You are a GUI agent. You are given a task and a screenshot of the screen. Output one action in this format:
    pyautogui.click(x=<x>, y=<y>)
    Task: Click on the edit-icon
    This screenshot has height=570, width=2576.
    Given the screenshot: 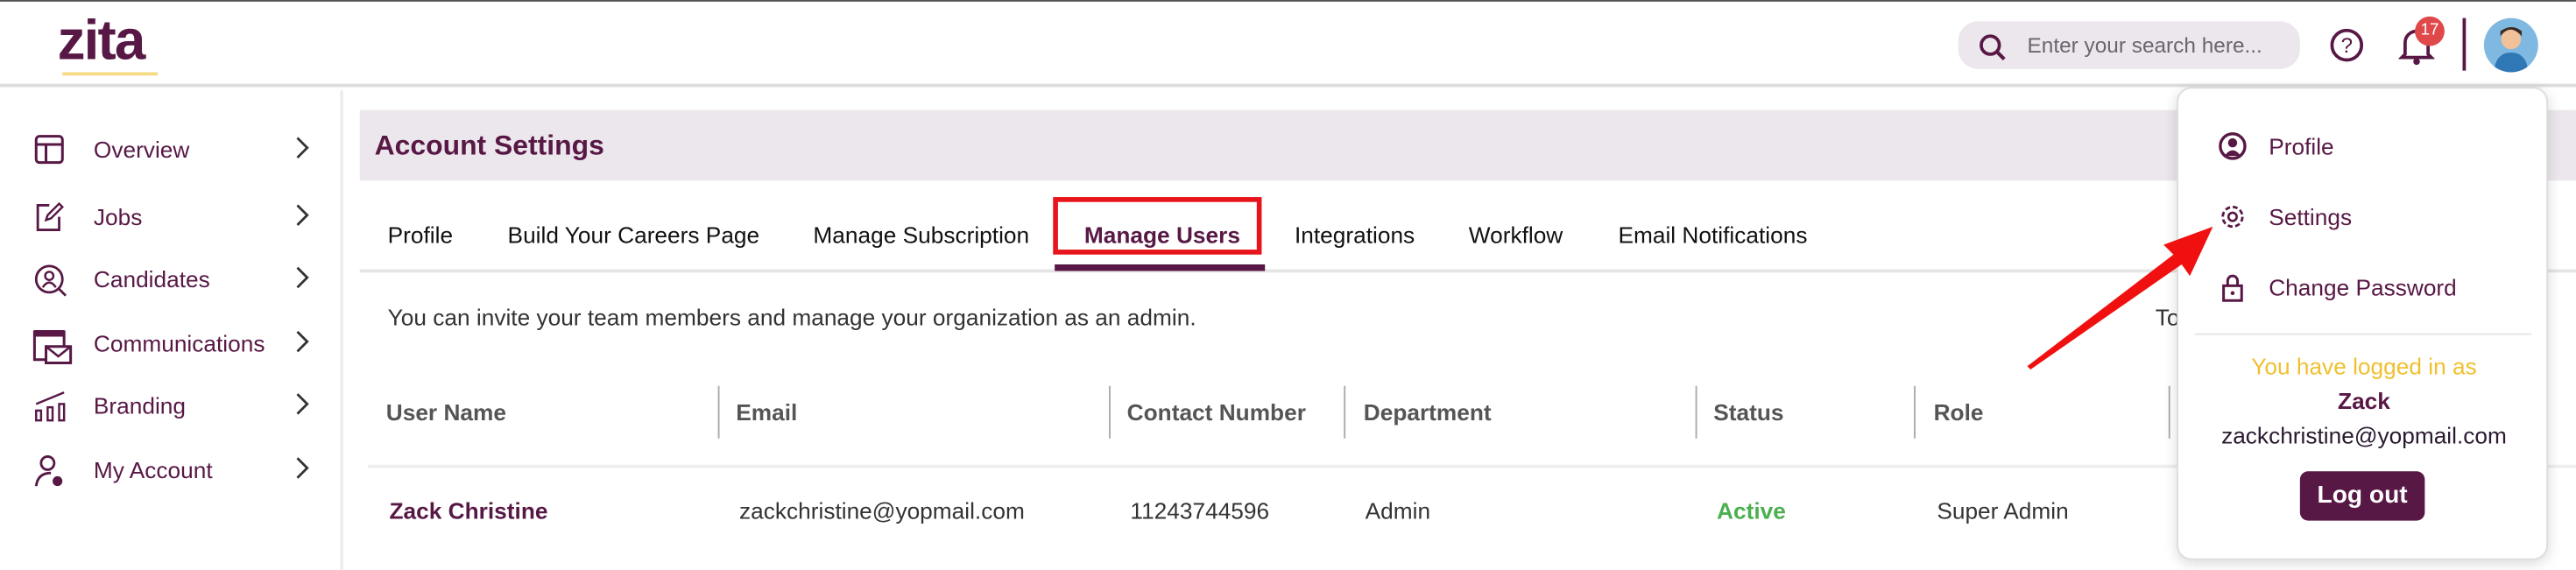 What is the action you would take?
    pyautogui.click(x=50, y=216)
    